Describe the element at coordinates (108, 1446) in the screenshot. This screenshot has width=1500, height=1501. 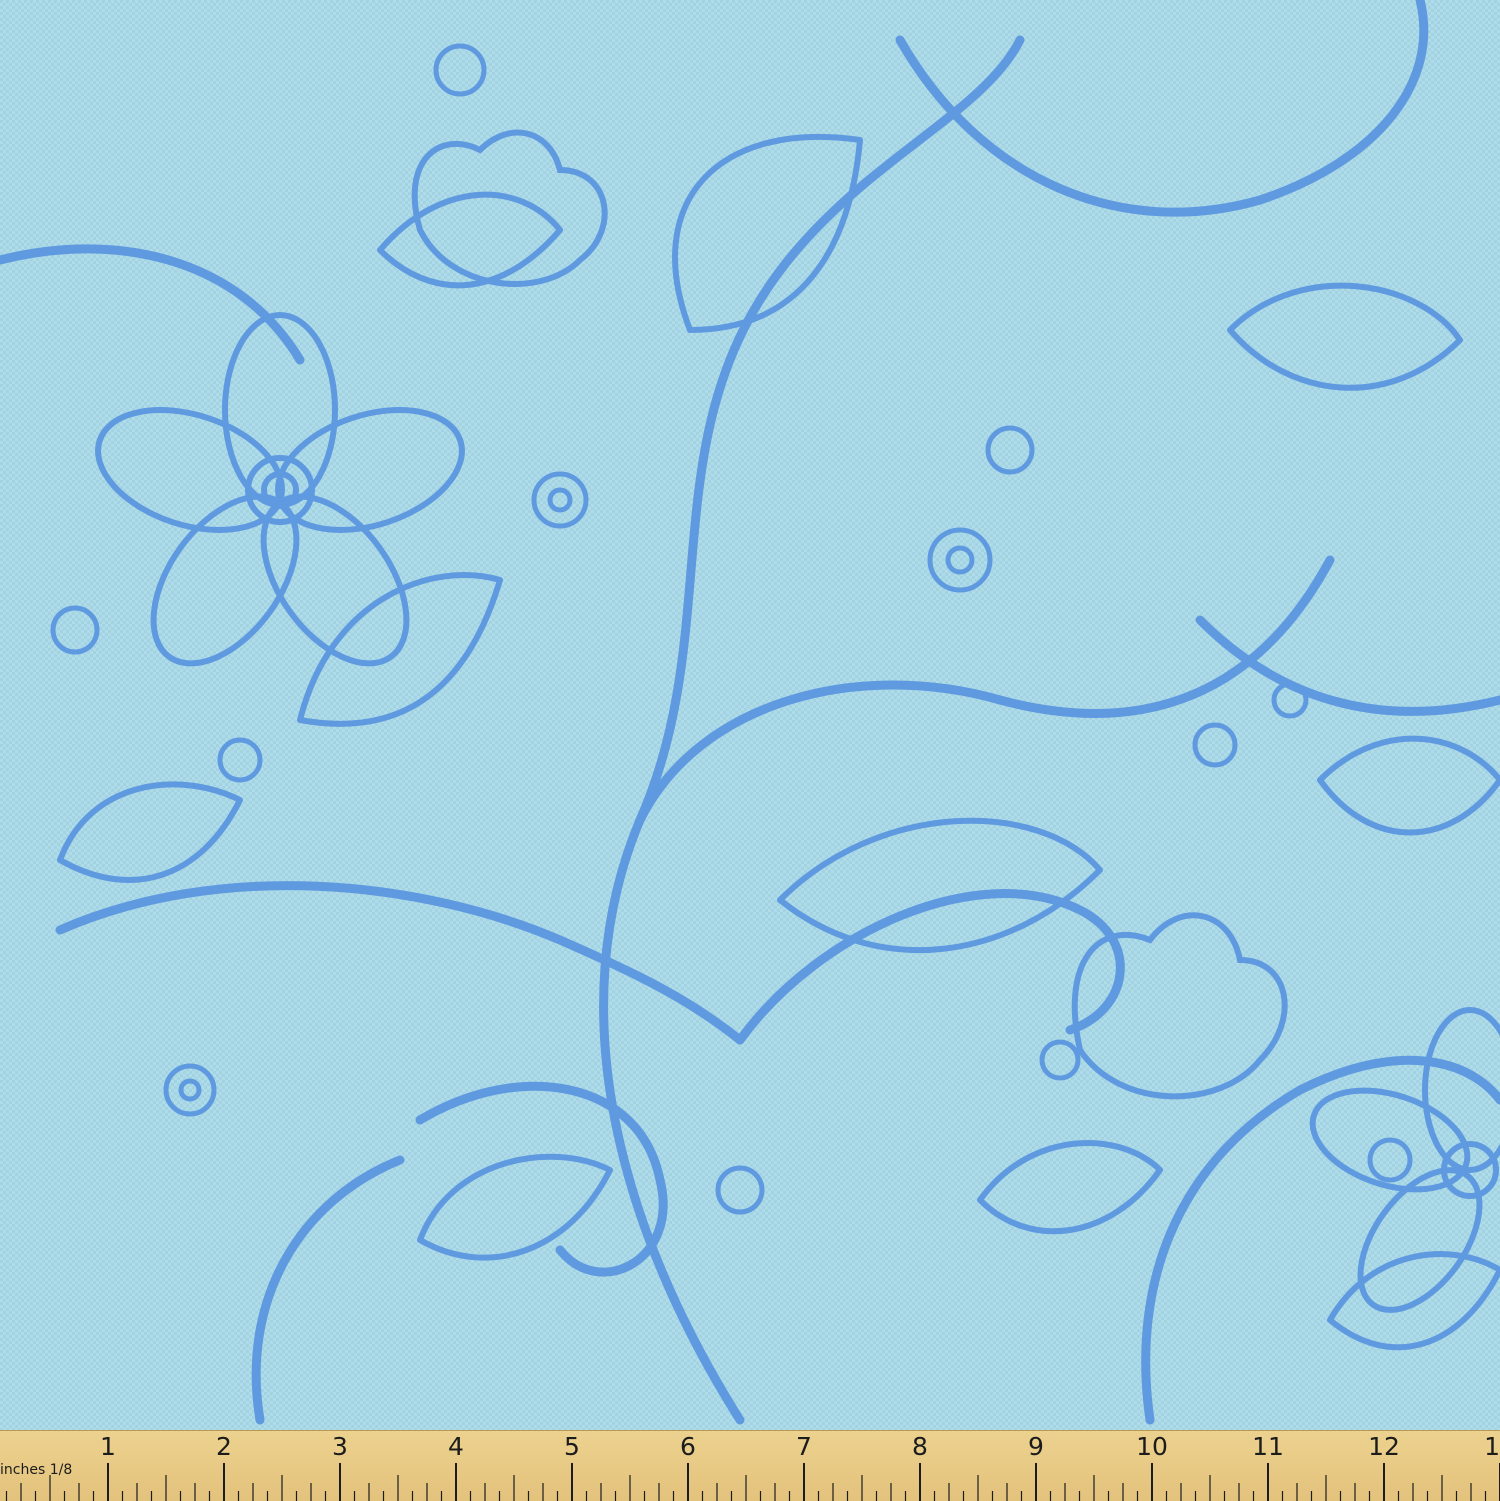
I see `ruler-number: 1` at that location.